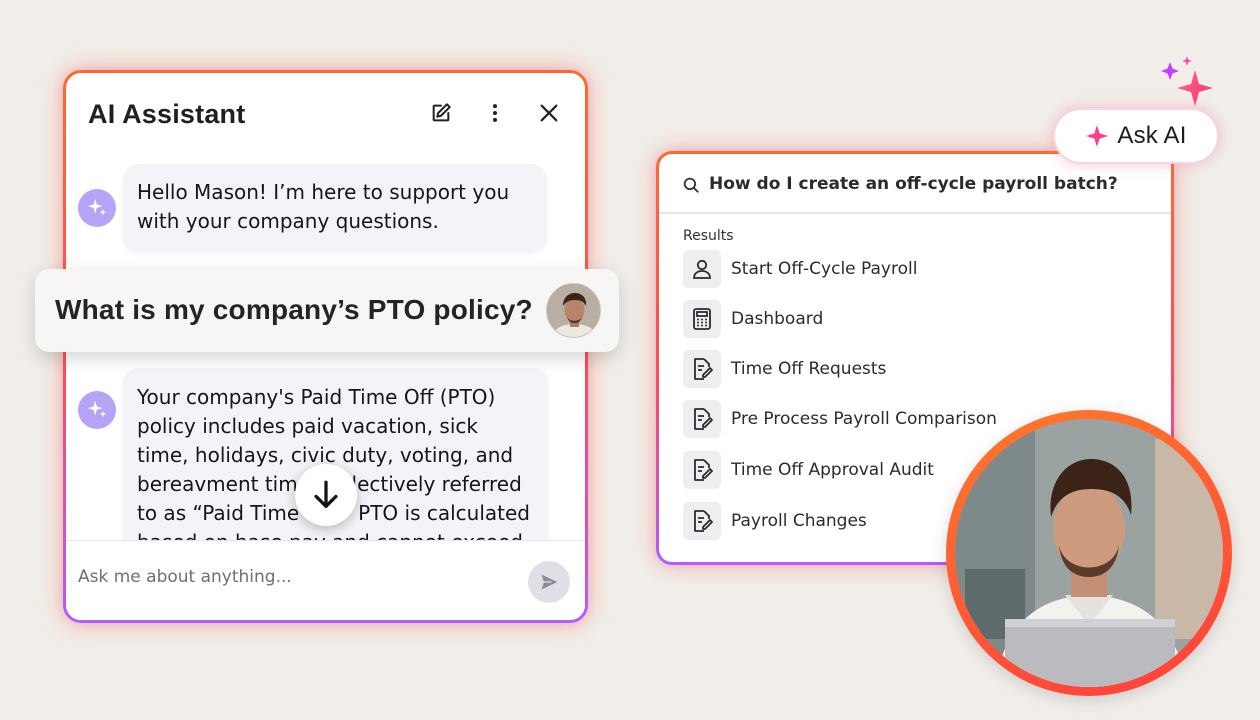  What do you see at coordinates (832, 470) in the screenshot?
I see `search-result-label: Time Off Approval Audit` at bounding box center [832, 470].